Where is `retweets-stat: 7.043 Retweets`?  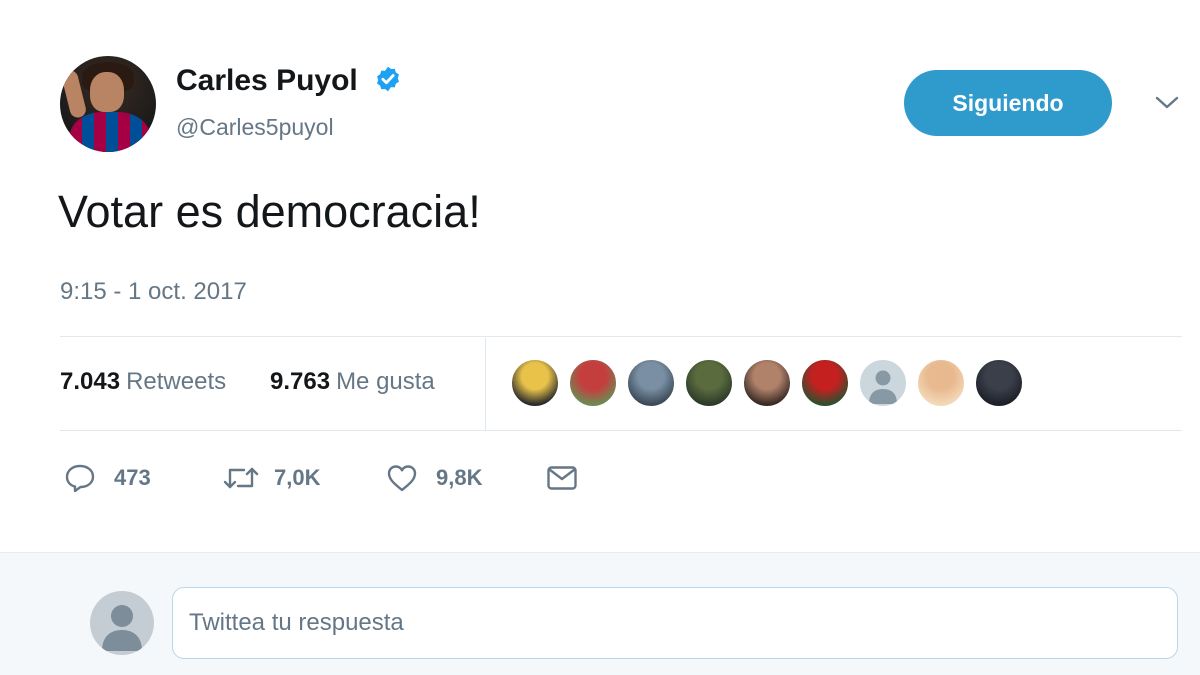
retweets-stat: 7.043 Retweets is located at coordinates (143, 382).